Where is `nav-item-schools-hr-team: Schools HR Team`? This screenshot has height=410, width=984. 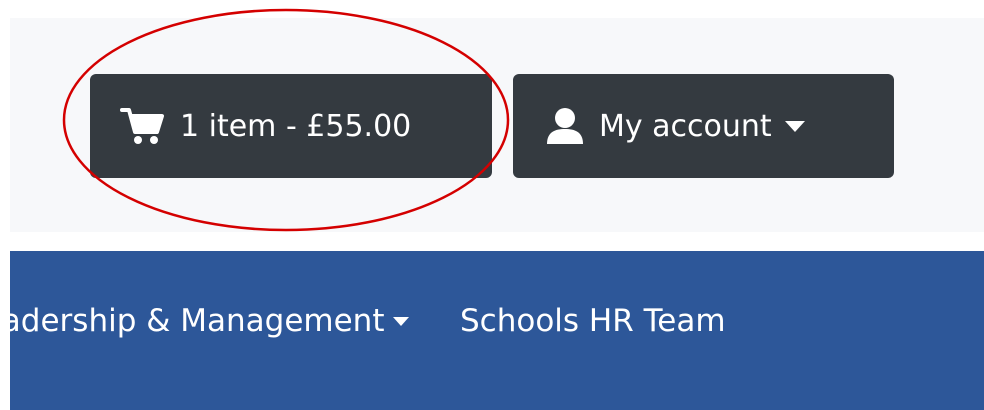 nav-item-schools-hr-team: Schools HR Team is located at coordinates (593, 321).